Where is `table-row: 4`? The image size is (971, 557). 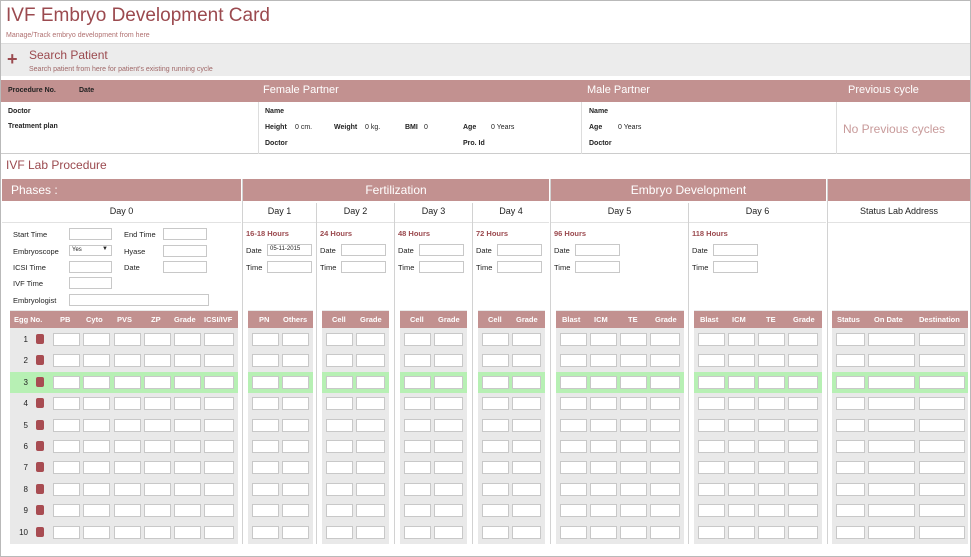 table-row: 4 is located at coordinates (124, 403).